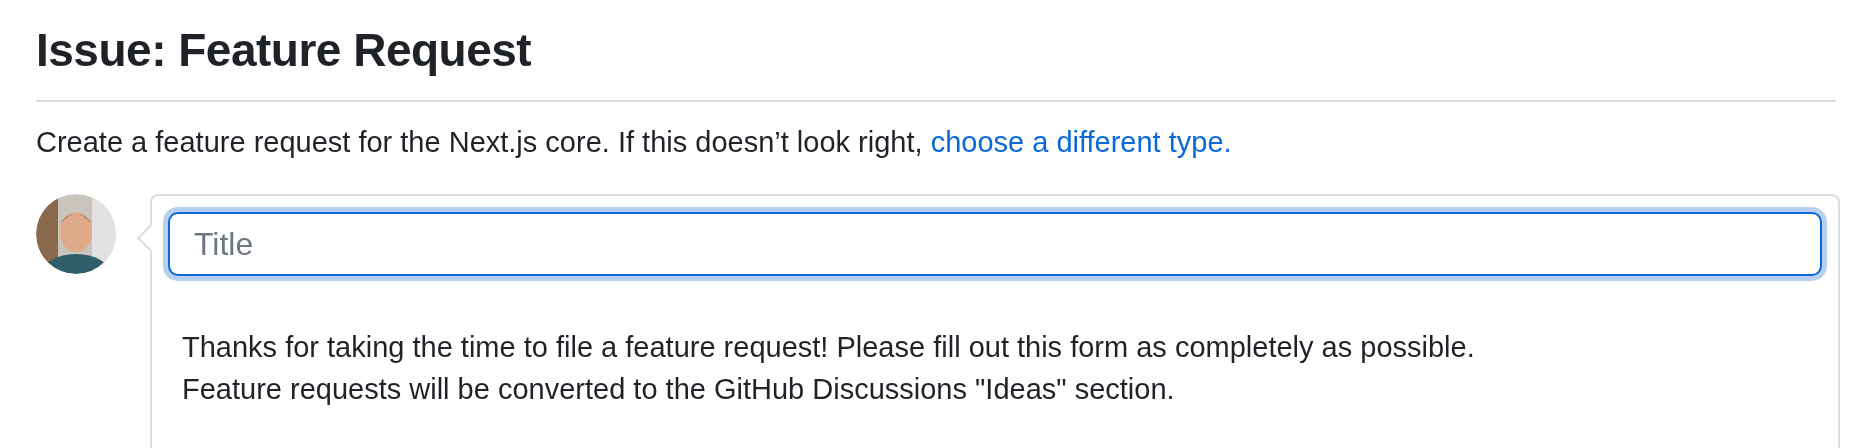 This screenshot has height=448, width=1876. I want to click on title-input: Title, so click(995, 244).